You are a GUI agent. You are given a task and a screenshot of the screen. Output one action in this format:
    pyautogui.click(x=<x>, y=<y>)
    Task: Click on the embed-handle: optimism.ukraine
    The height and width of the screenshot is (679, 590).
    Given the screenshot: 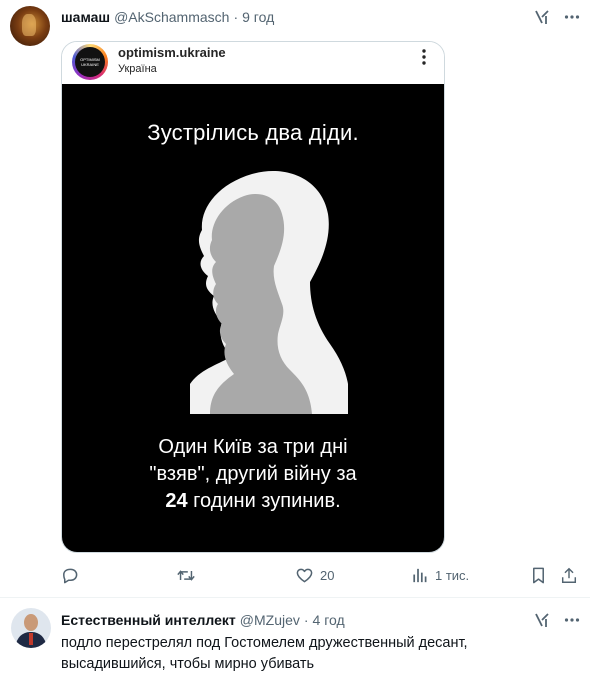 What is the action you would take?
    pyautogui.click(x=172, y=52)
    